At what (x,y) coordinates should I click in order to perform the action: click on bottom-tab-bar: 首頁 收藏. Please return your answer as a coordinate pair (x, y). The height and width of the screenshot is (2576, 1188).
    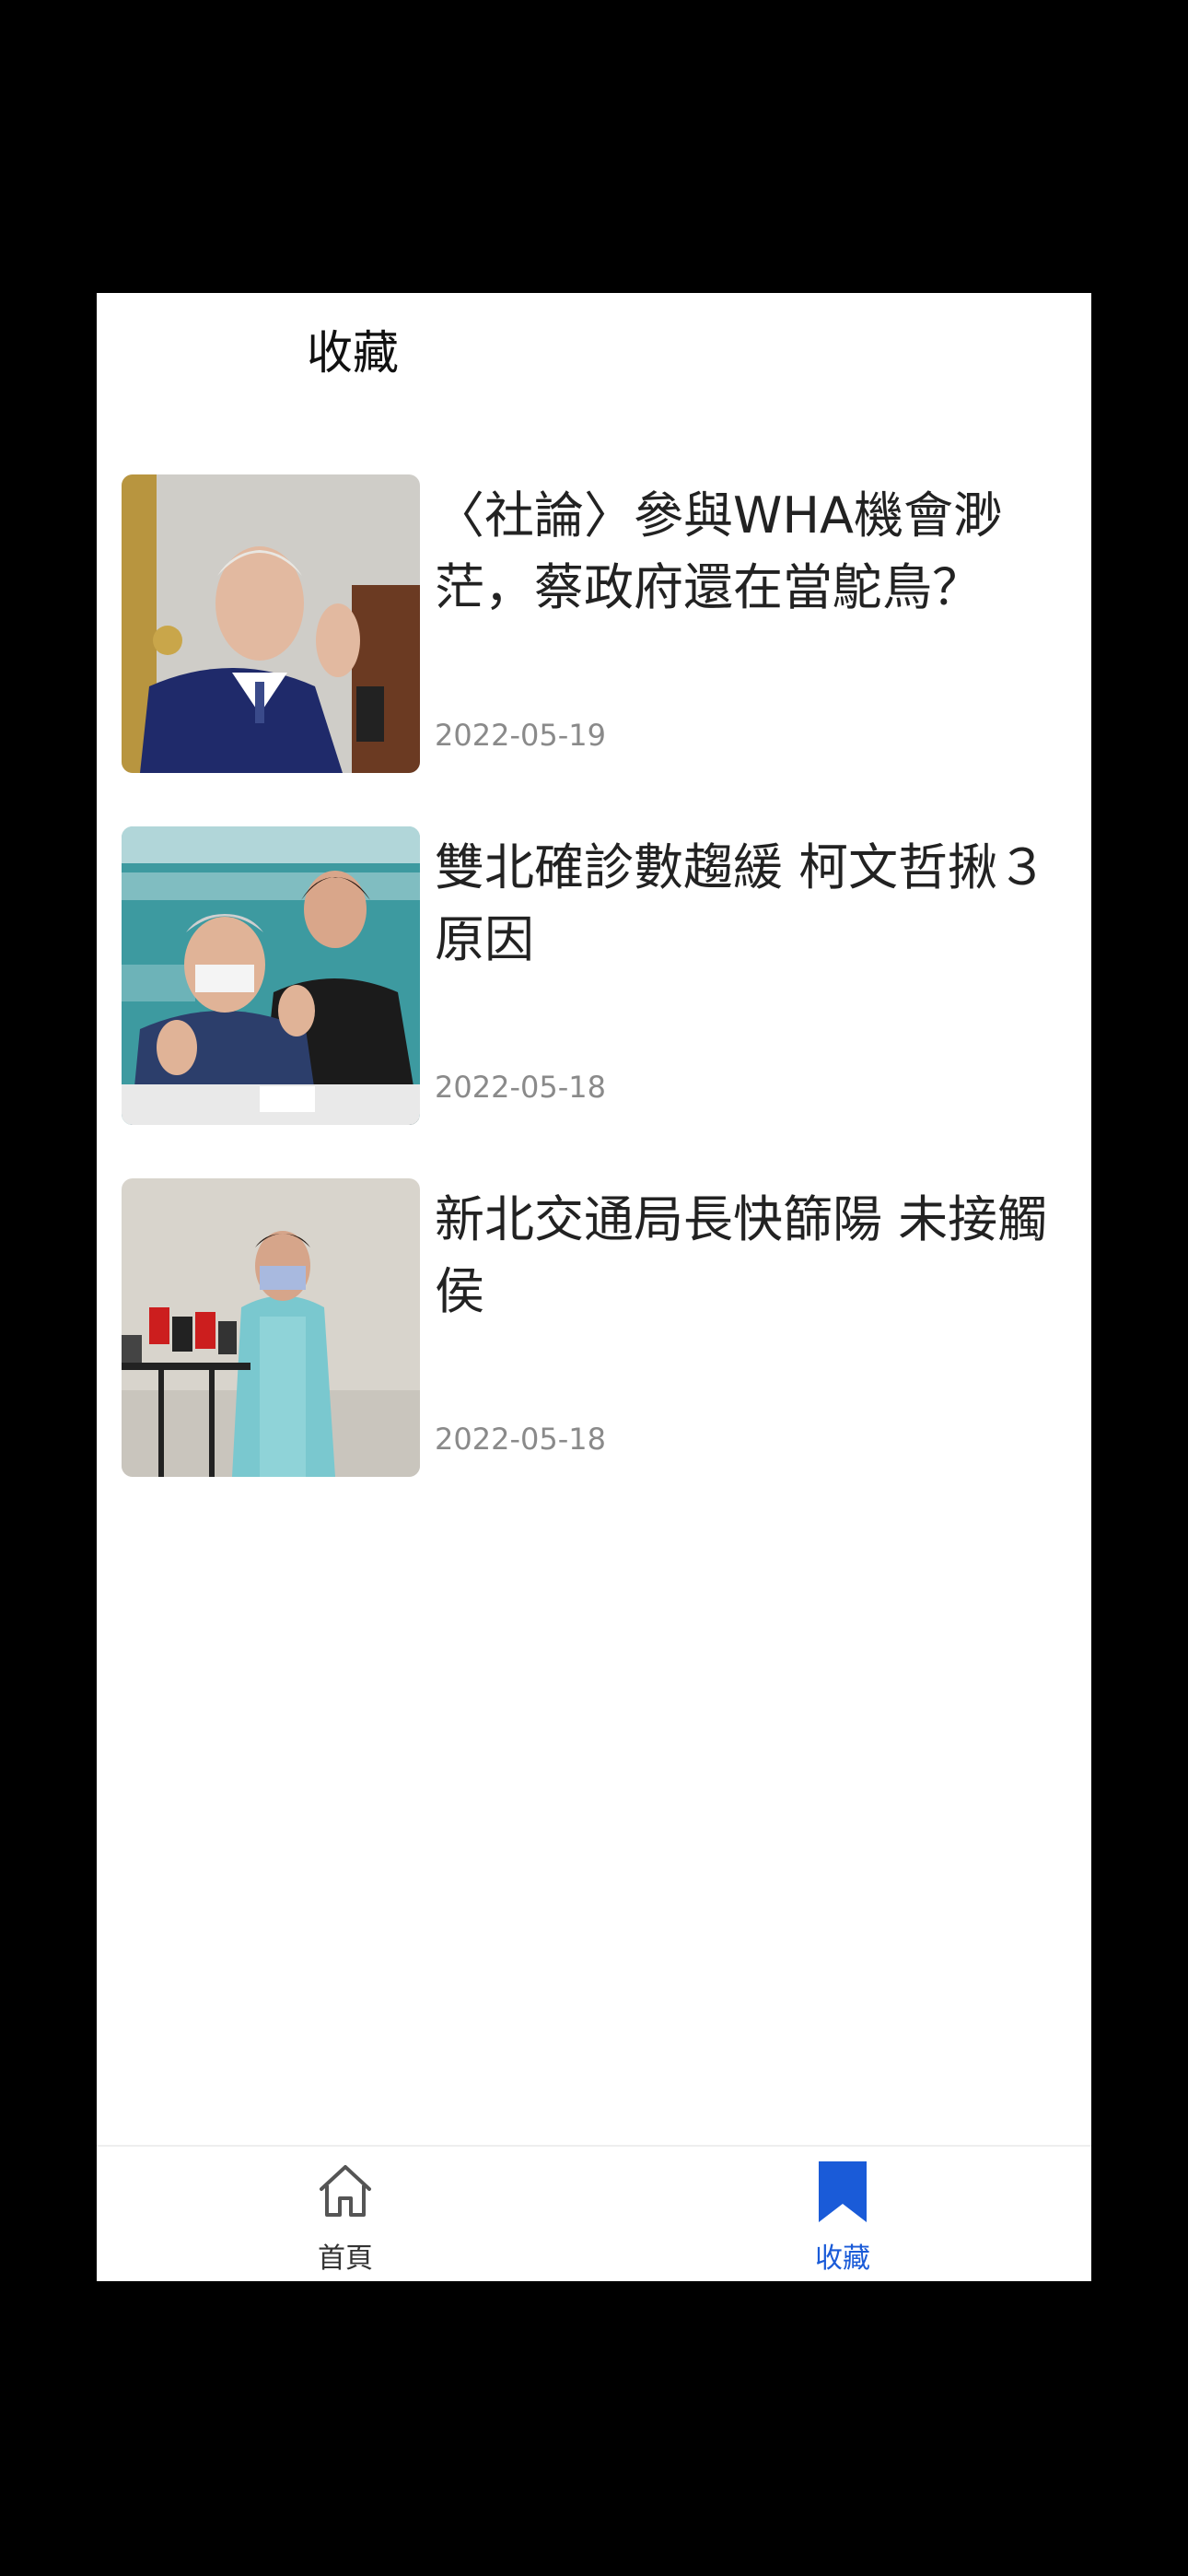
    Looking at the image, I should click on (594, 2213).